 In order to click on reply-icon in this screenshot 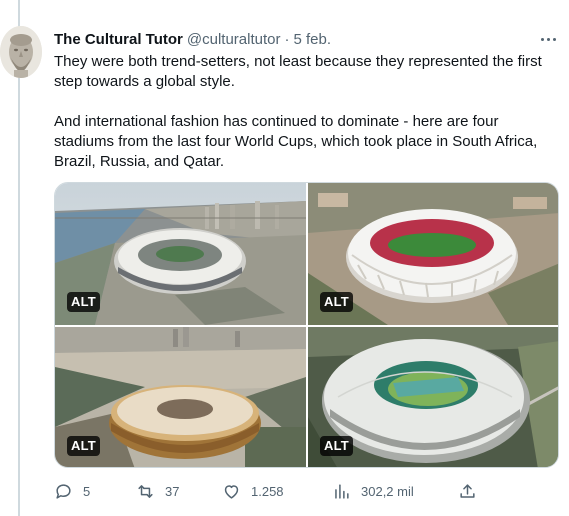, I will do `click(63, 491)`.